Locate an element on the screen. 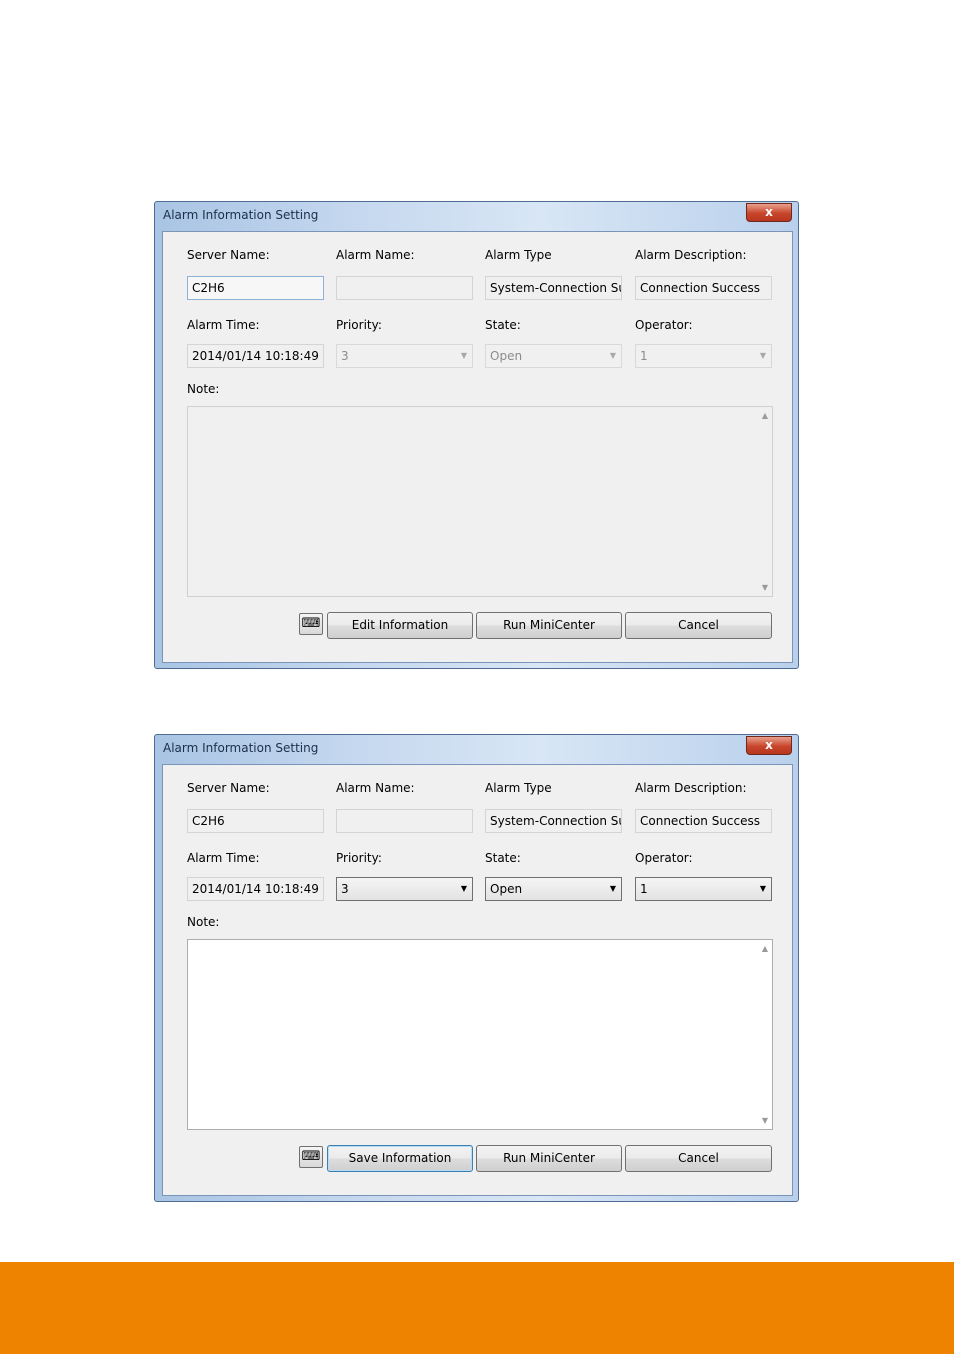  footer-band is located at coordinates (477, 1308).